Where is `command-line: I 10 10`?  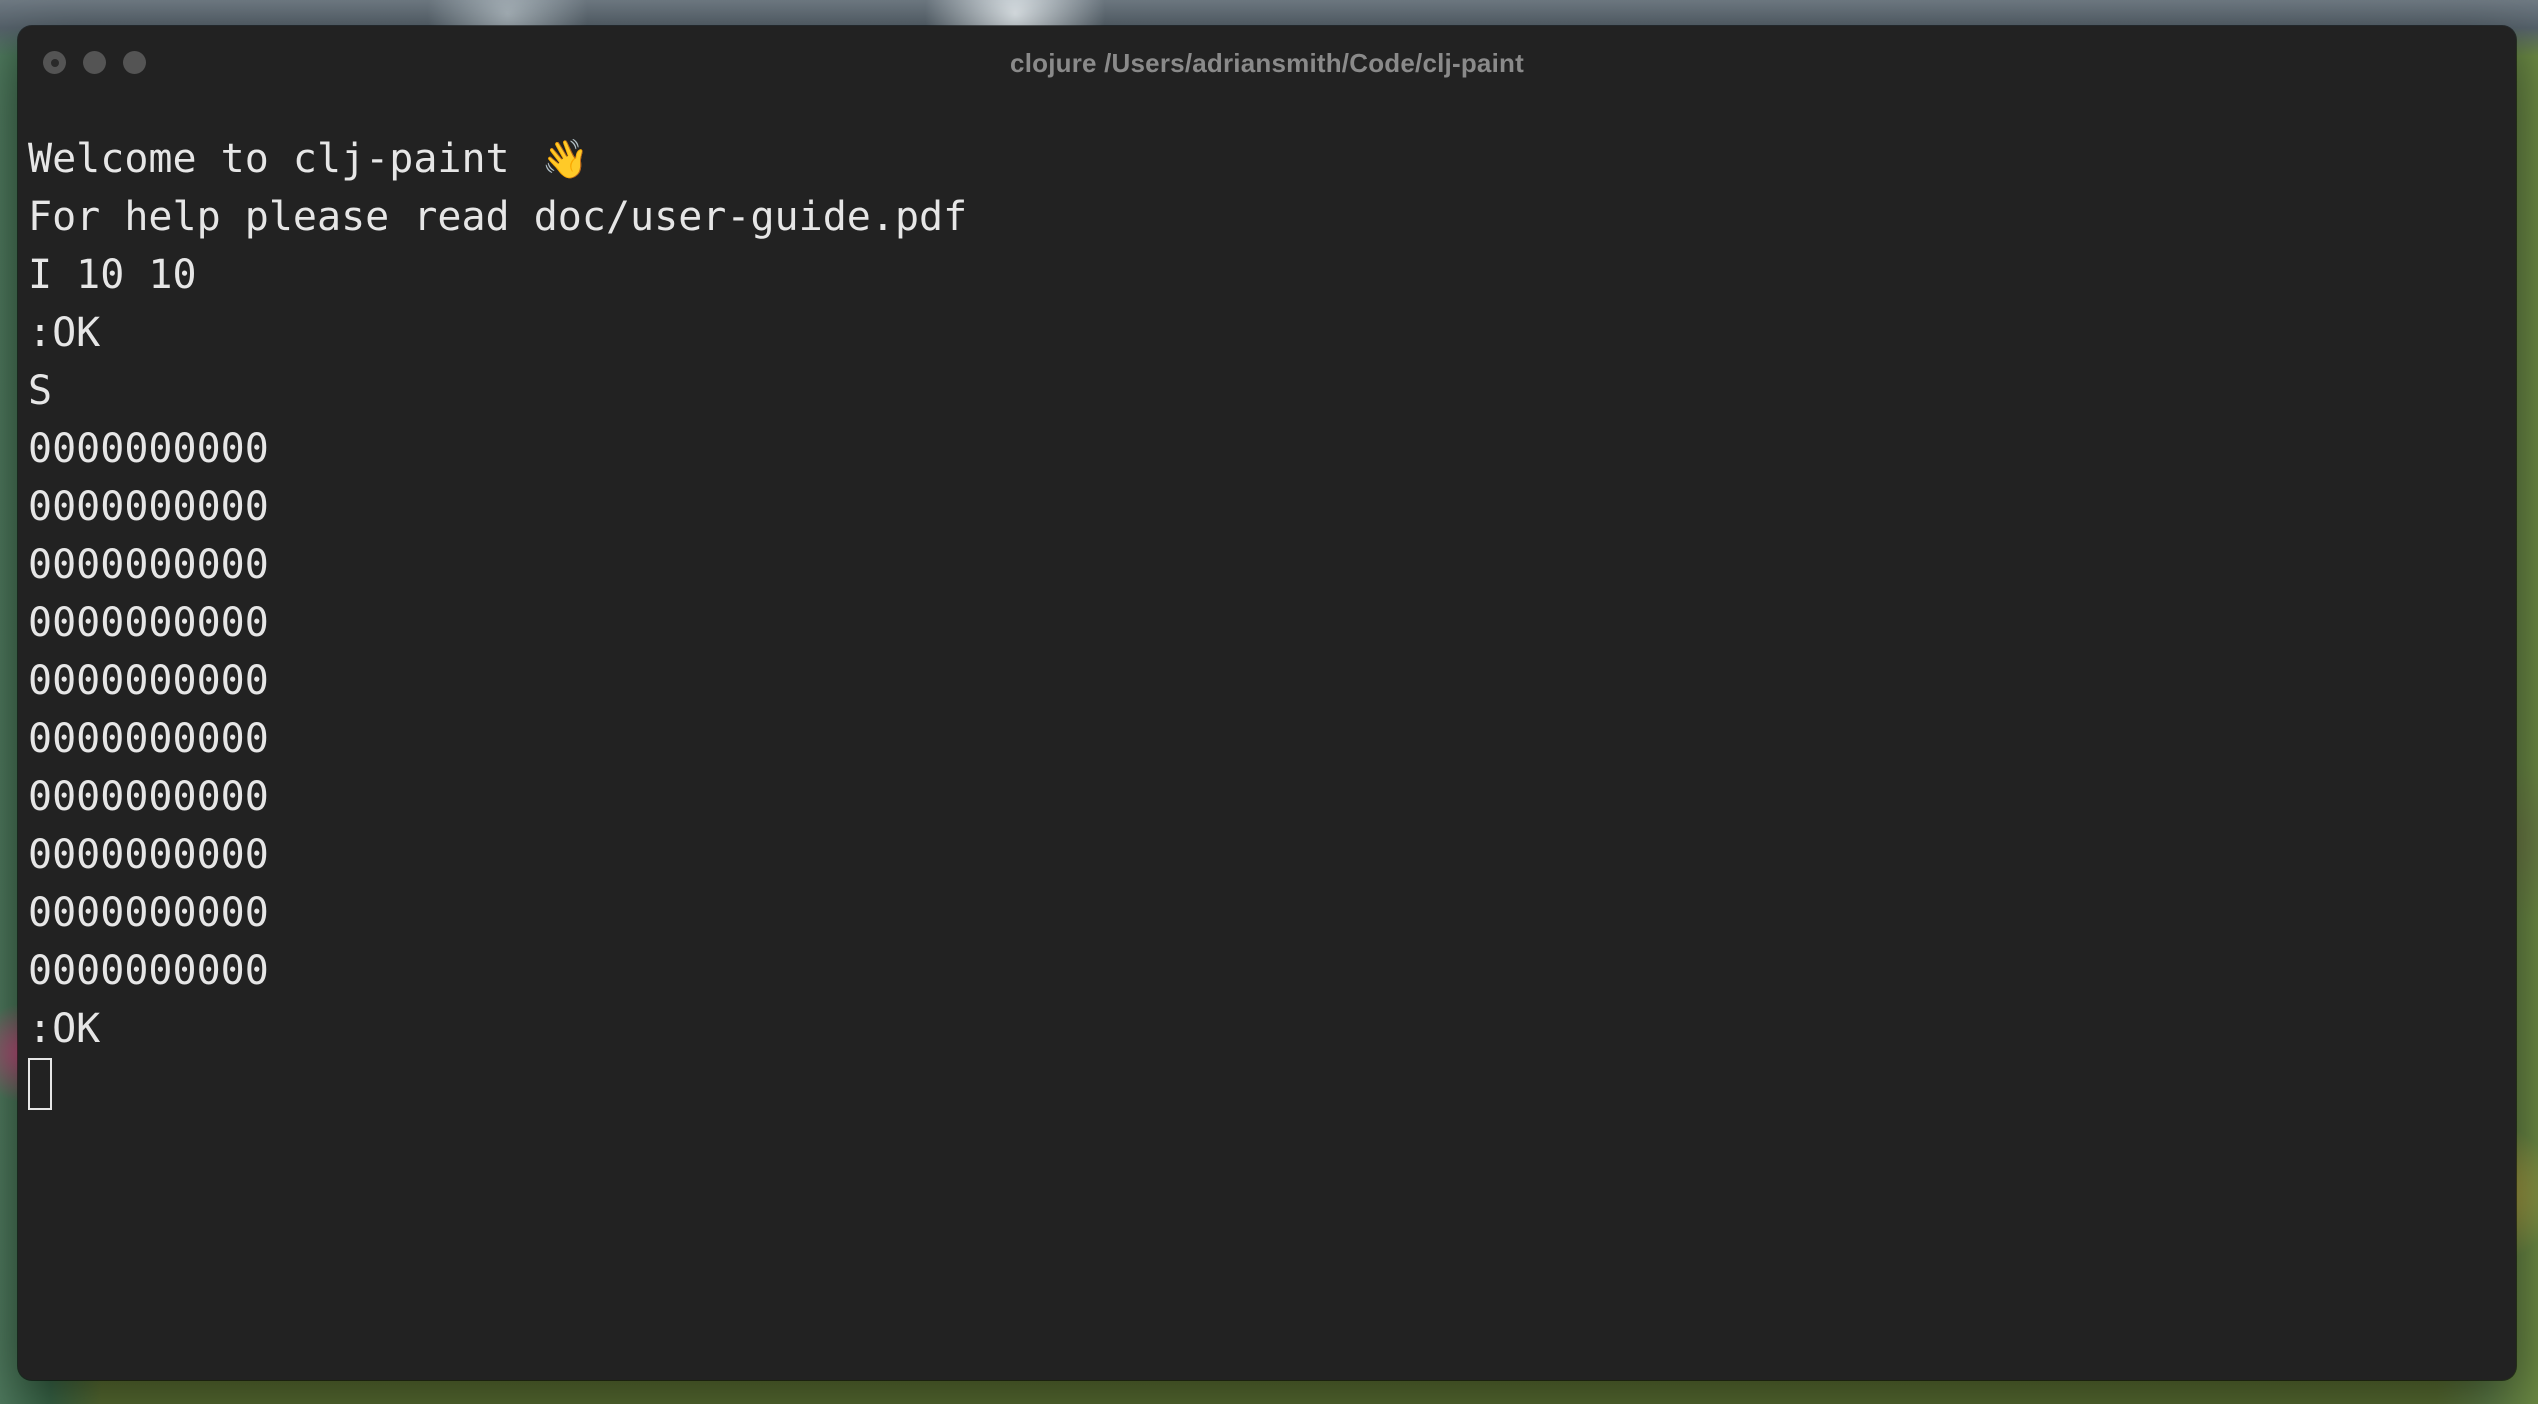 command-line: I 10 10 is located at coordinates (112, 275).